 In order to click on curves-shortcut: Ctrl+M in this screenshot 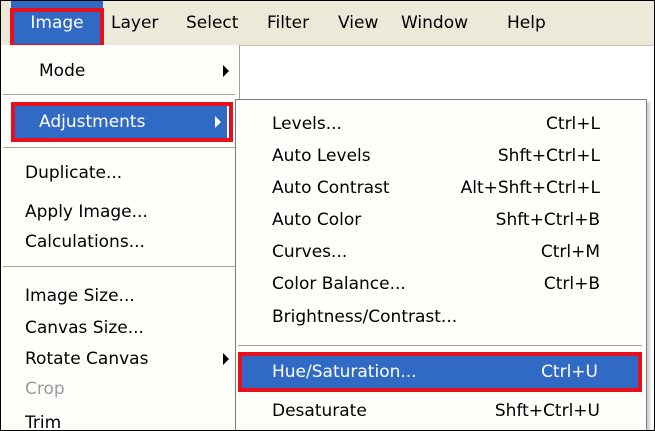, I will do `click(570, 252)`.